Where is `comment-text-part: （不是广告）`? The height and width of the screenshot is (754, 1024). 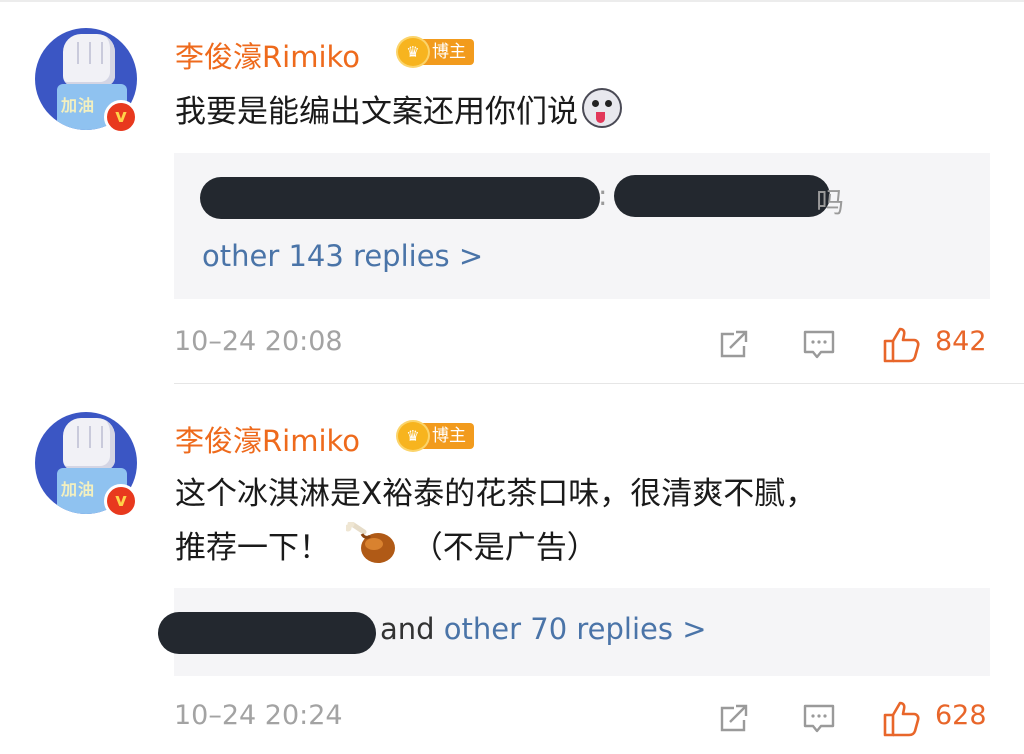
comment-text-part: （不是广告） is located at coordinates (504, 548).